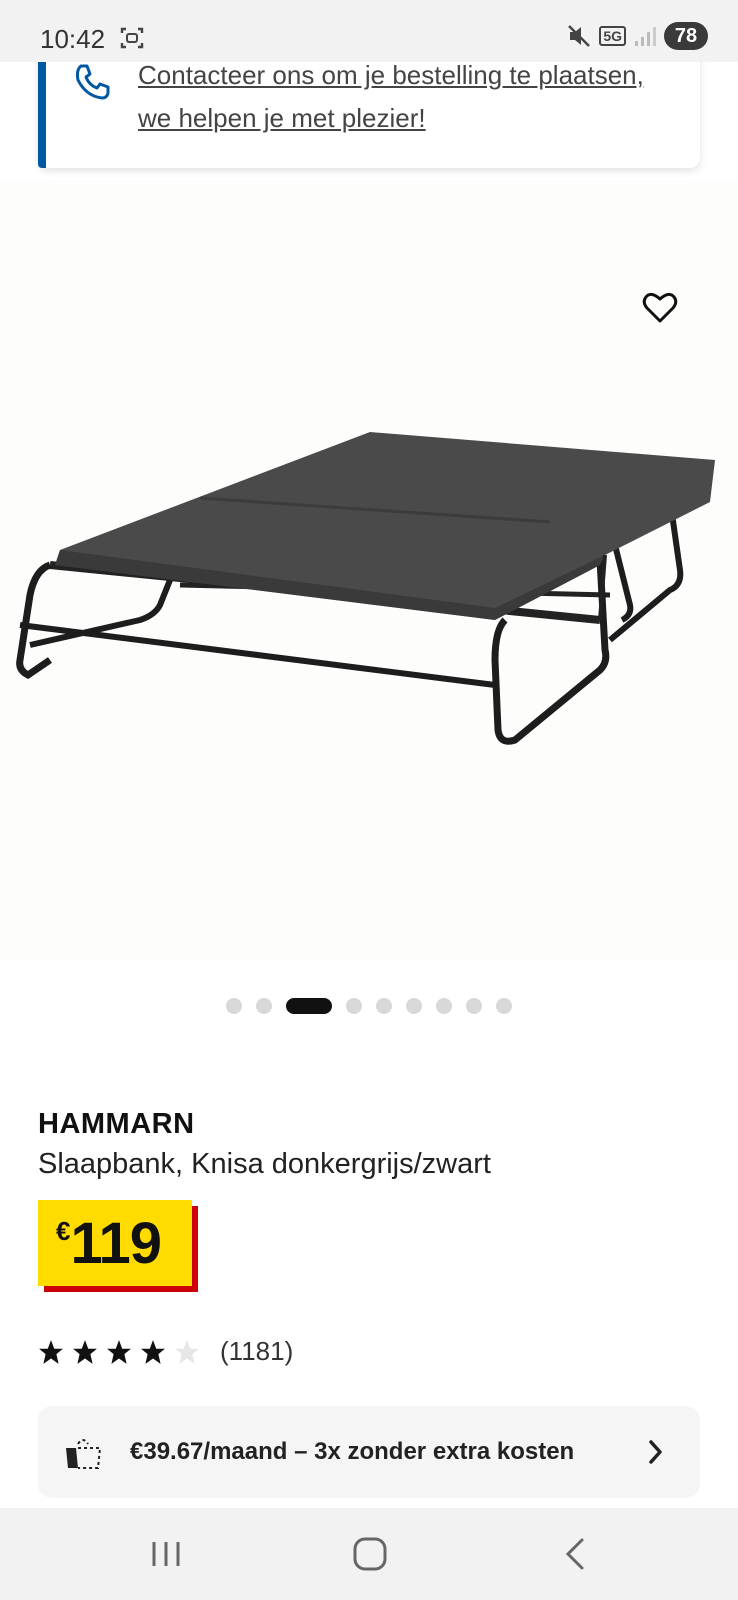 This screenshot has height=1600, width=738. I want to click on phone-icon, so click(92, 82).